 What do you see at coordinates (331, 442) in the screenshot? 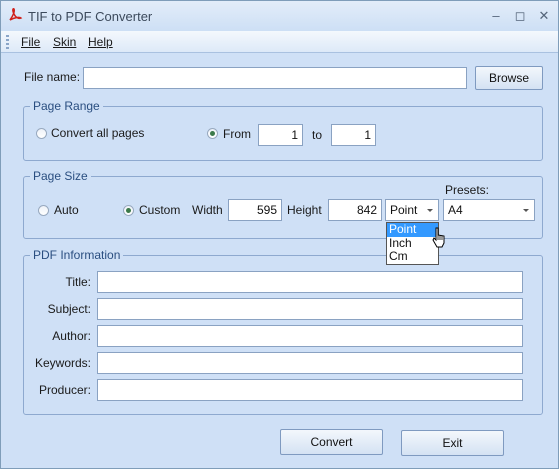
I see `convert-button: Convert` at bounding box center [331, 442].